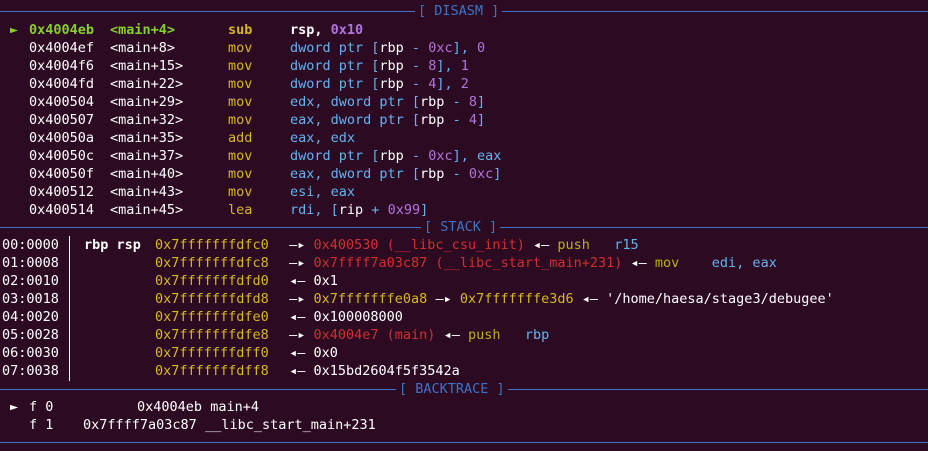  What do you see at coordinates (481, 48) in the screenshot?
I see `operand-token: 0` at bounding box center [481, 48].